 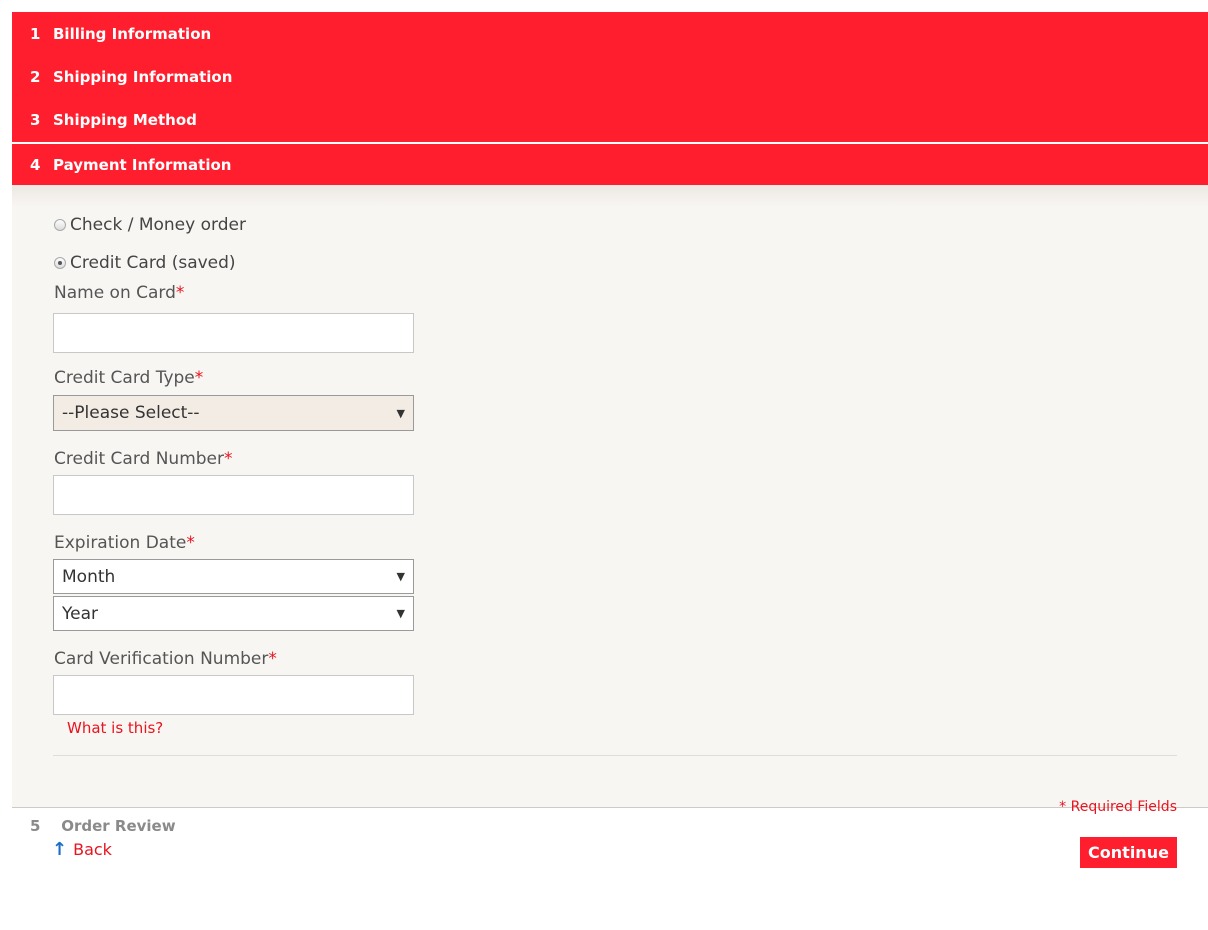 I want to click on name-on-card-input, so click(x=233, y=333).